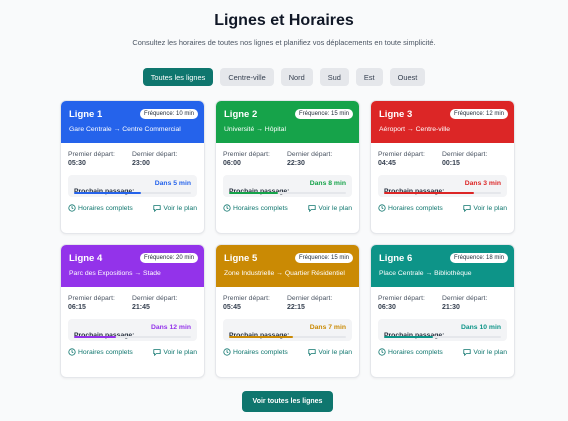 This screenshot has width=568, height=421. I want to click on frequency-badge: Fréquence: 20 min, so click(168, 258).